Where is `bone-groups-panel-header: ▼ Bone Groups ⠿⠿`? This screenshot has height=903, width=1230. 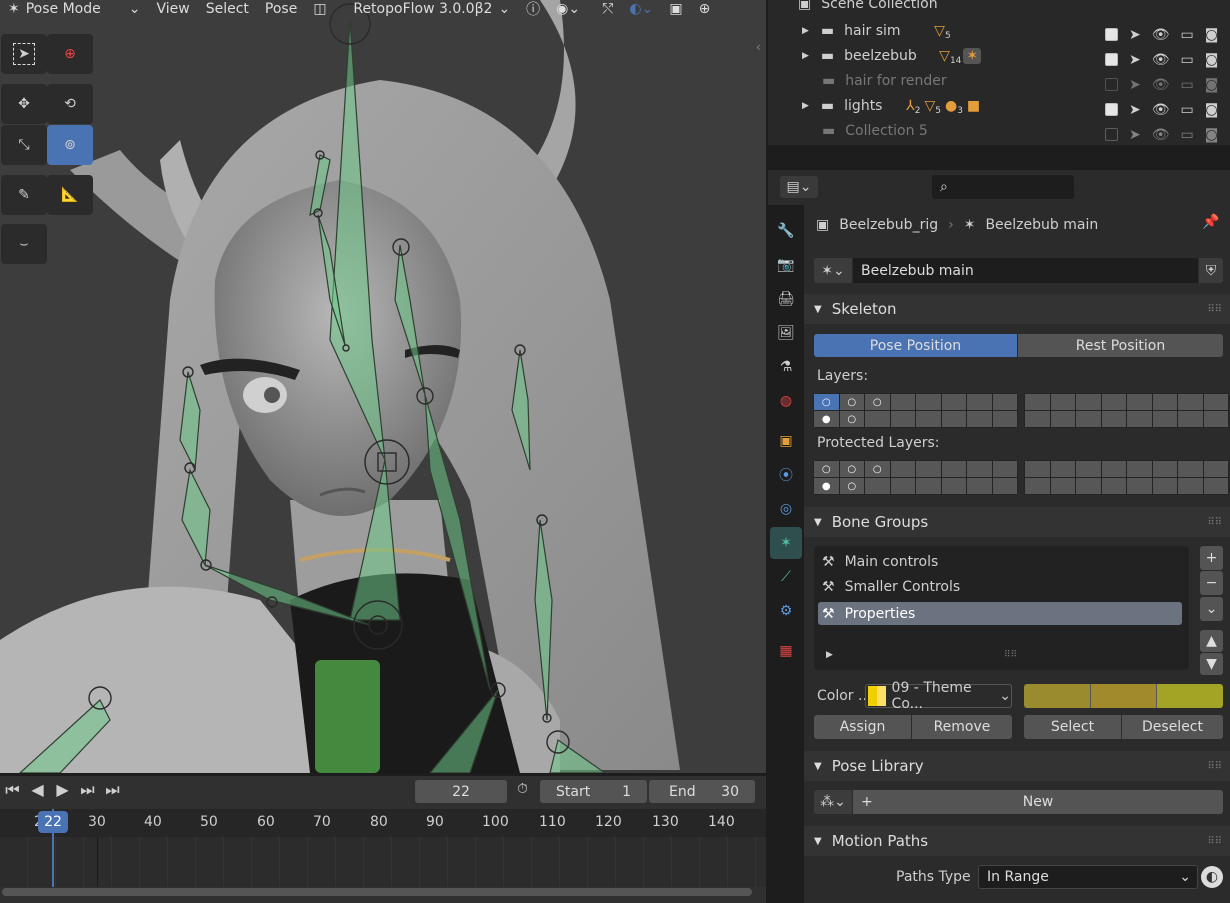
bone-groups-panel-header: ▼ Bone Groups ⠿⠿ is located at coordinates (1017, 522).